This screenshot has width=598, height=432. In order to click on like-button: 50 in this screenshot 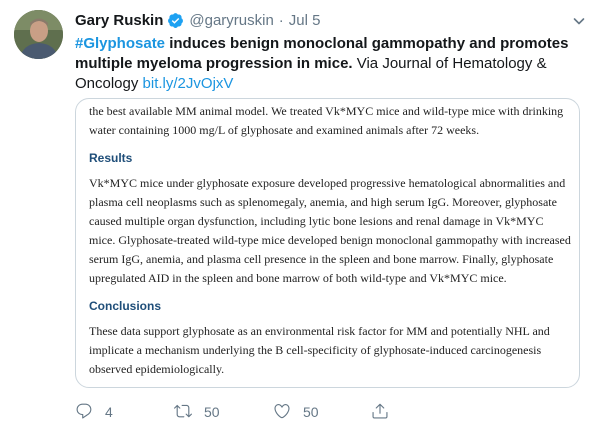, I will do `click(296, 412)`.